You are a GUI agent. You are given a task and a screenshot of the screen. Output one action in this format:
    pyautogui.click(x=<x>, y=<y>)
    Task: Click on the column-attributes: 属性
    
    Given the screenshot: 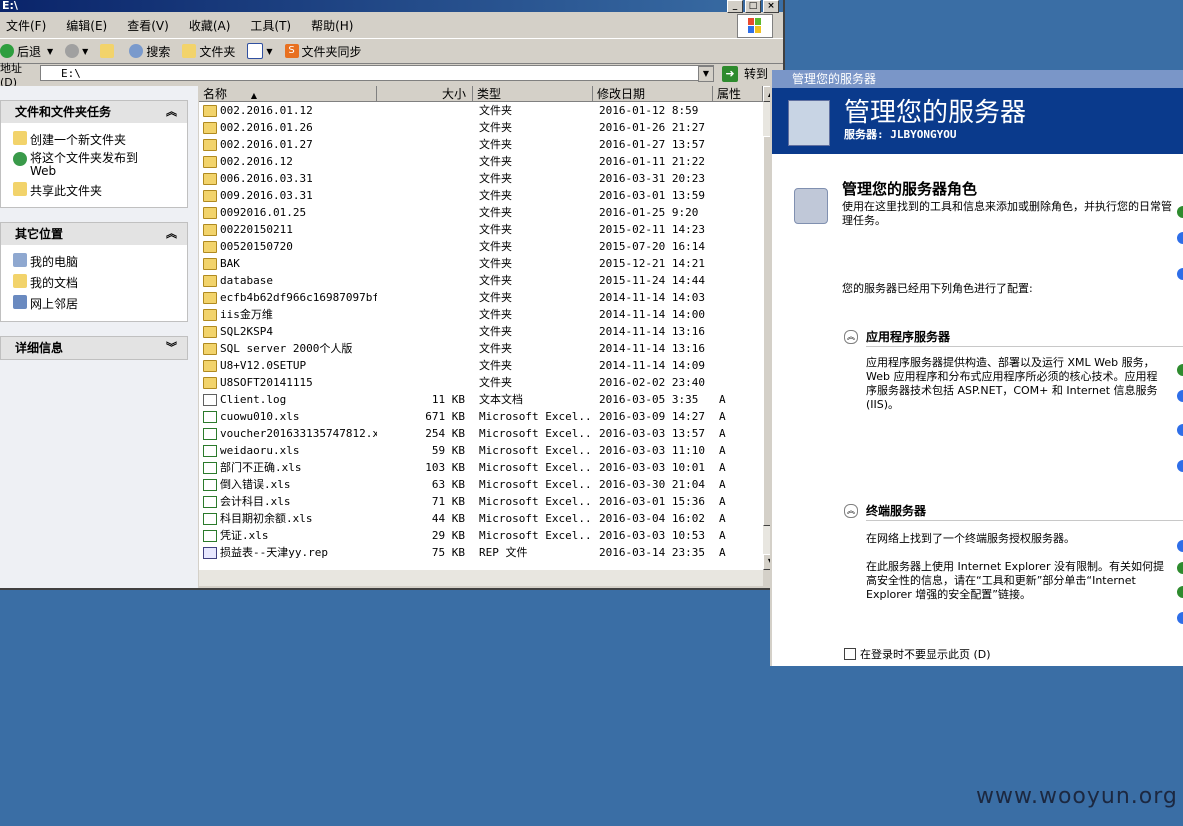 What is the action you would take?
    pyautogui.click(x=738, y=94)
    